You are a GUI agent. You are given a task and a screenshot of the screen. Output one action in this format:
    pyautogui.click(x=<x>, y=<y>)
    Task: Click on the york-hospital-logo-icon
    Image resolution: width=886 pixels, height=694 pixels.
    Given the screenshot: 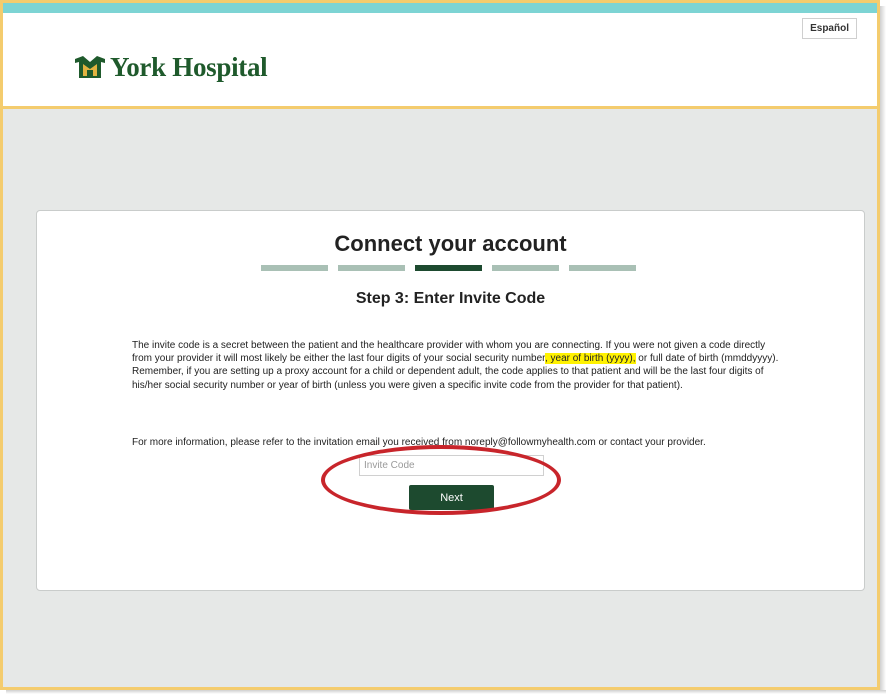 What is the action you would take?
    pyautogui.click(x=90, y=67)
    